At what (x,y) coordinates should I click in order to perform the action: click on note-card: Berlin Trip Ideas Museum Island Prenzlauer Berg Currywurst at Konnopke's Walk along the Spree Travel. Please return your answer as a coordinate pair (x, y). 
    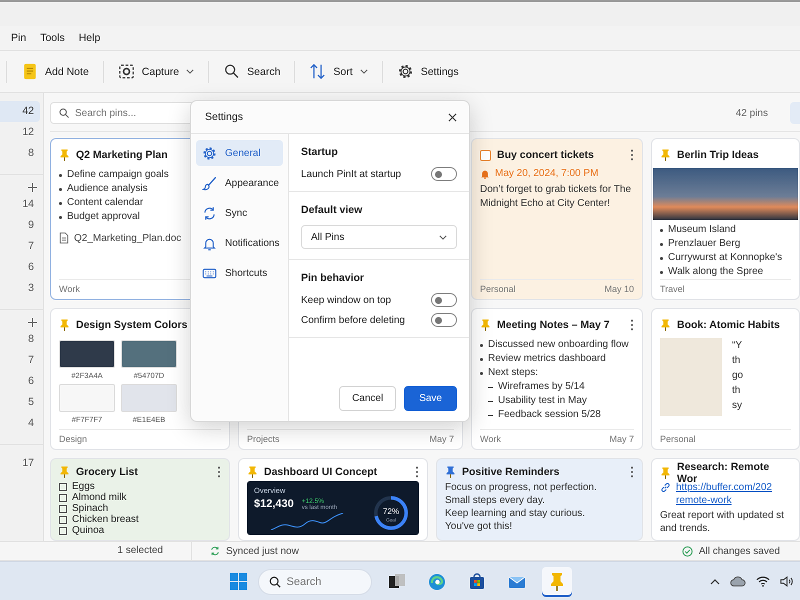
    Looking at the image, I should click on (725, 219).